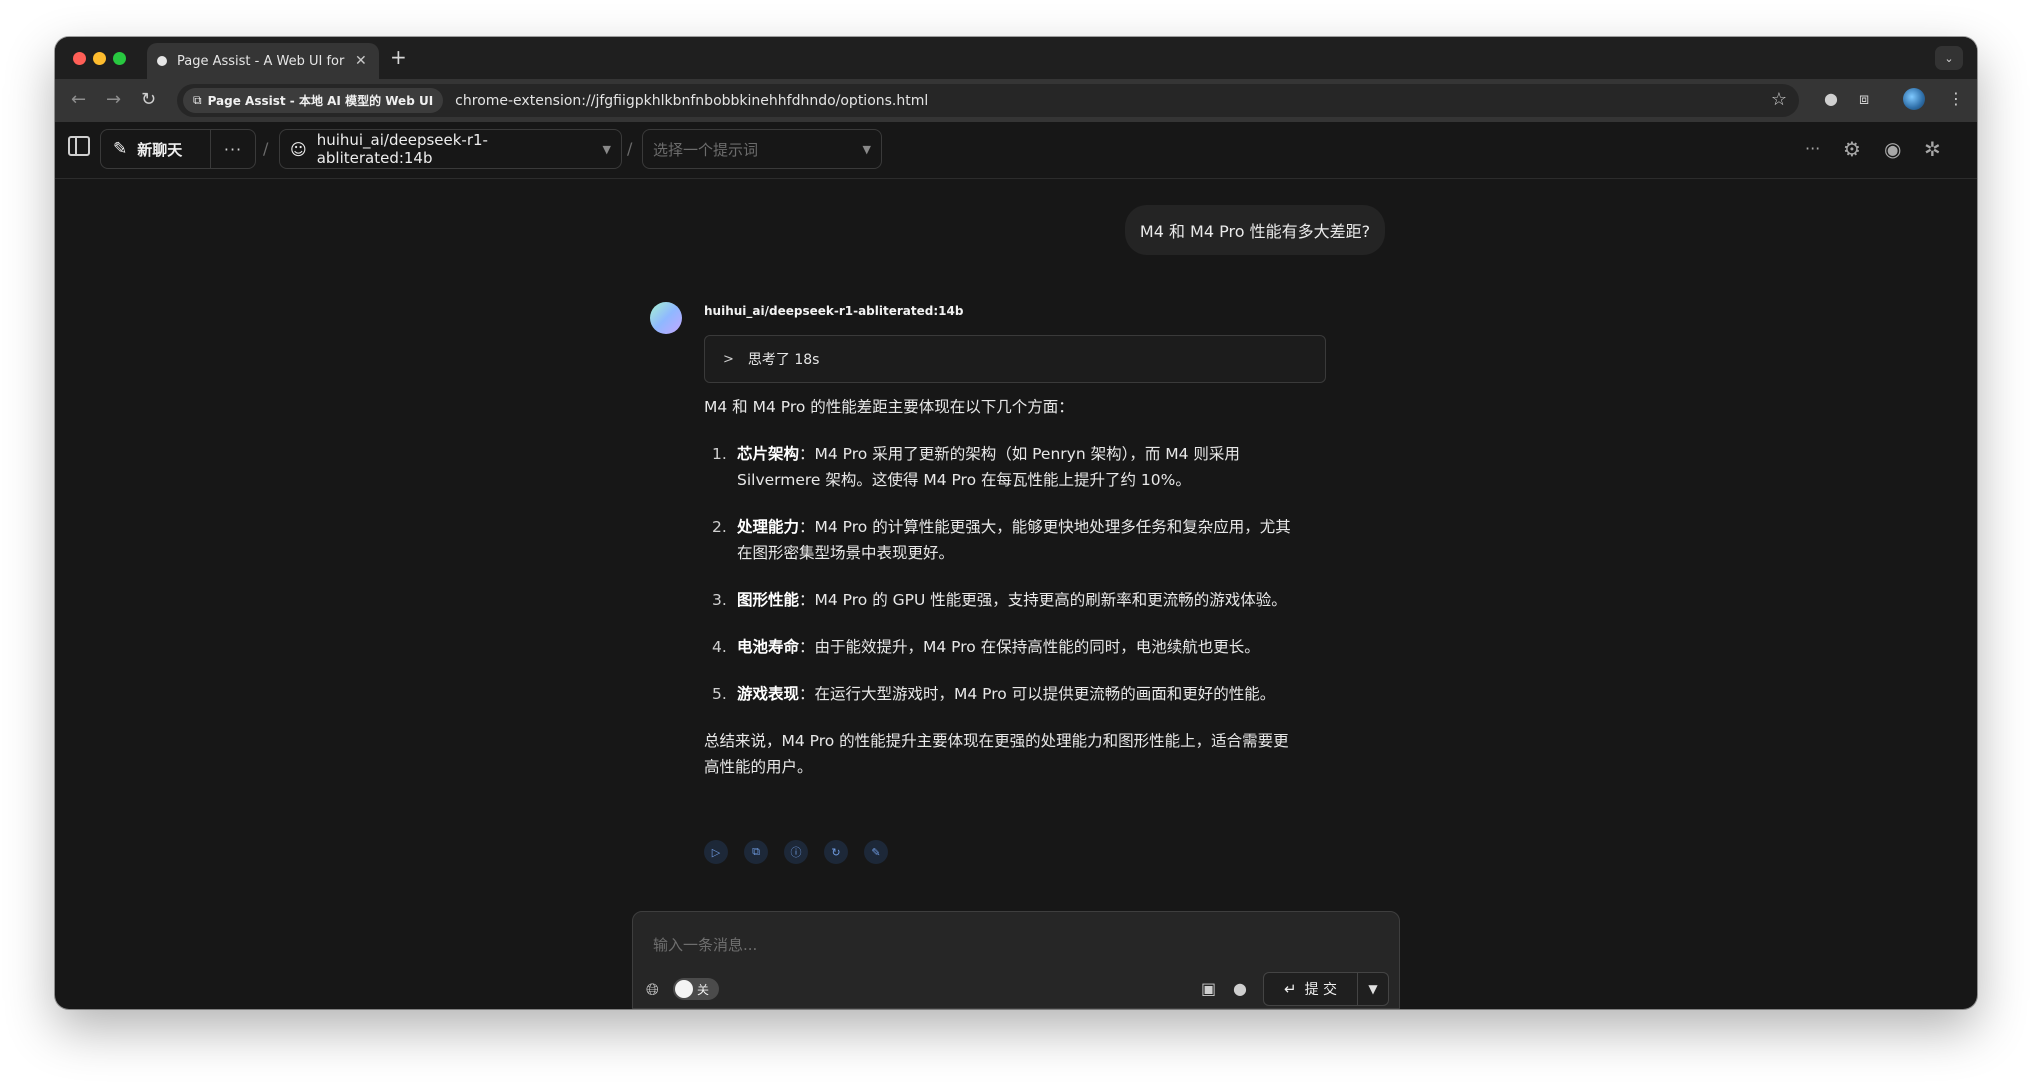  What do you see at coordinates (652, 990) in the screenshot?
I see `globe-icon: 🌐︎` at bounding box center [652, 990].